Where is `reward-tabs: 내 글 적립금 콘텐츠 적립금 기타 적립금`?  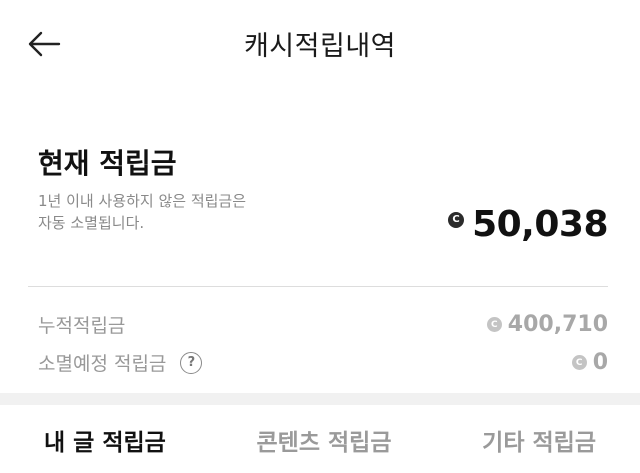
reward-tabs: 내 글 적립금 콘텐츠 적립금 기타 적립금 is located at coordinates (320, 439).